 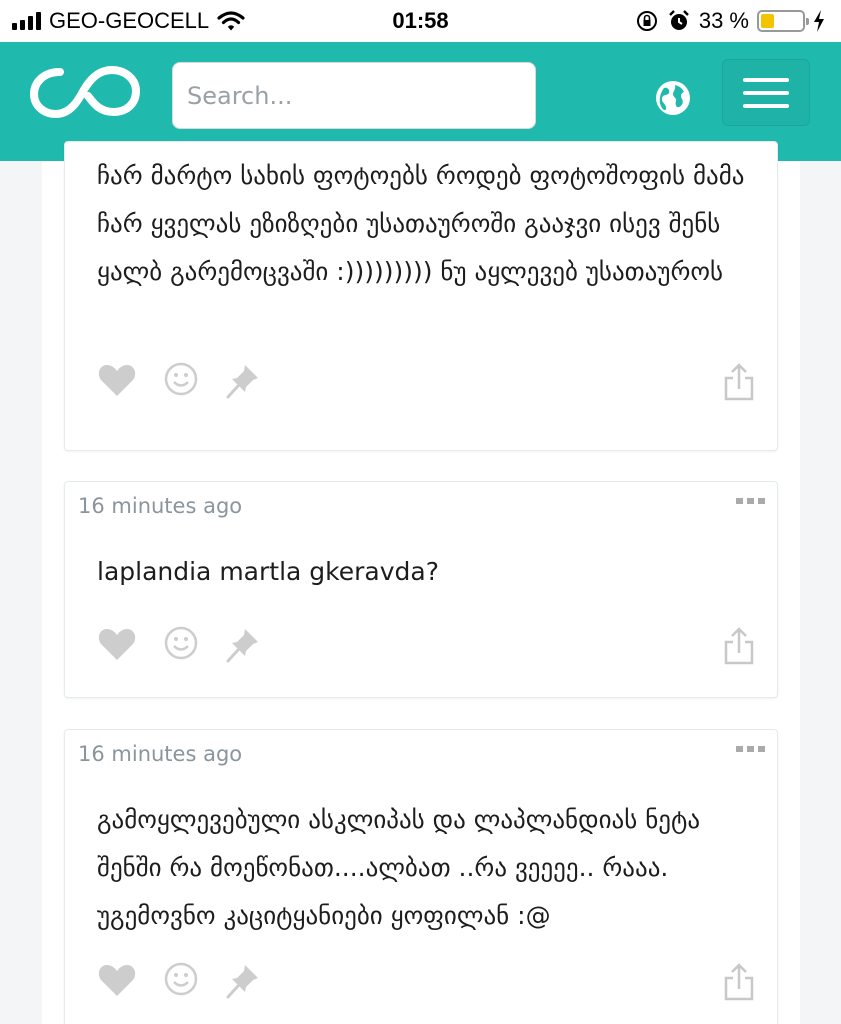 I want to click on orientation-lock-icon, so click(x=646, y=21).